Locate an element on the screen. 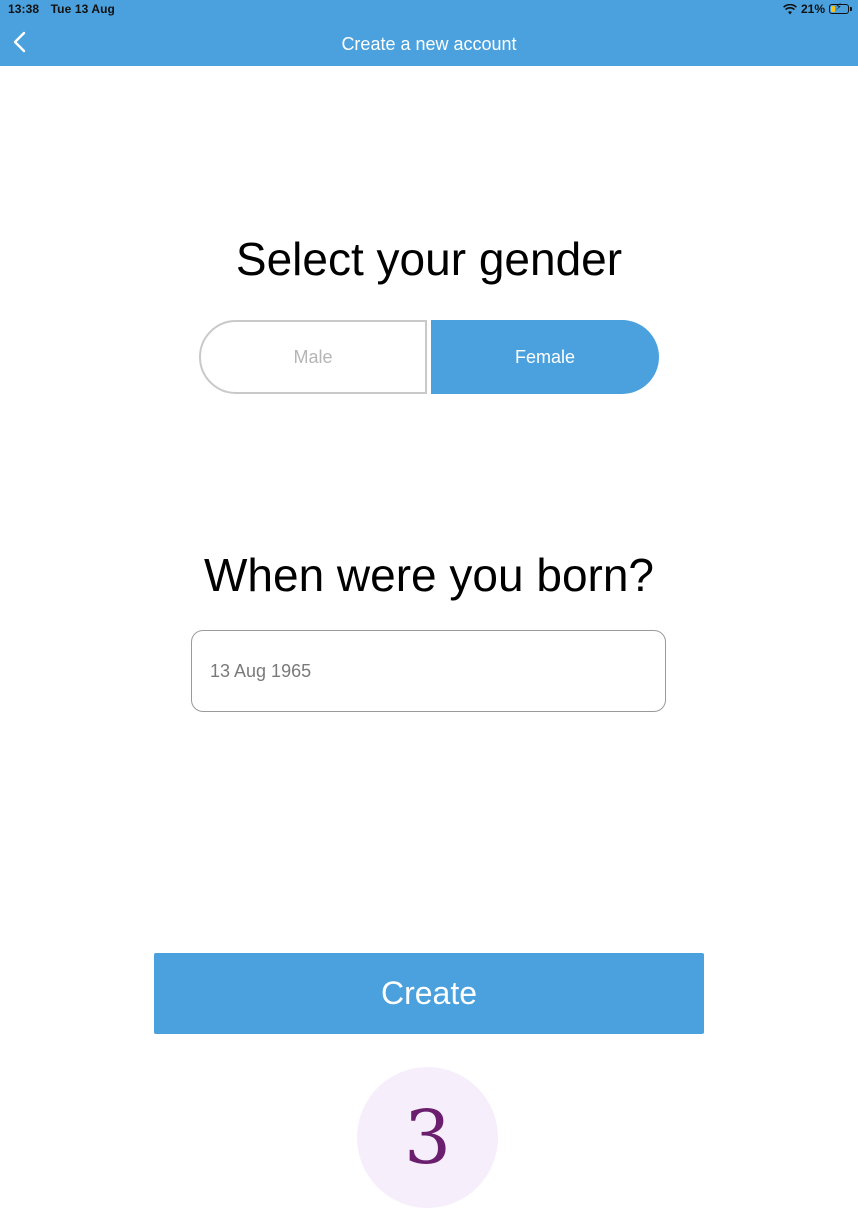 This screenshot has width=858, height=1209. status-bar-left: 13:38 Tue 13 Aug is located at coordinates (61, 9).